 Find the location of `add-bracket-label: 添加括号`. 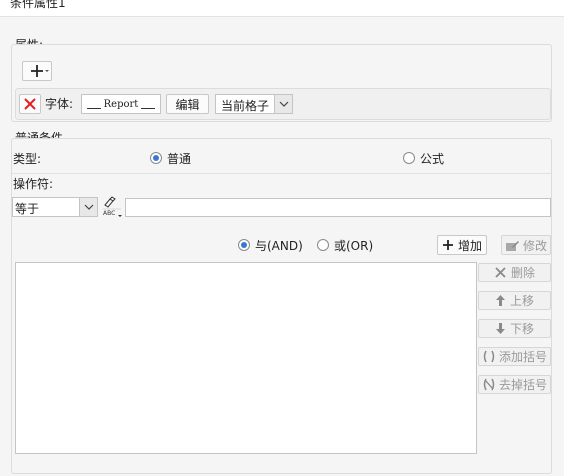

add-bracket-label: 添加括号 is located at coordinates (522, 357).